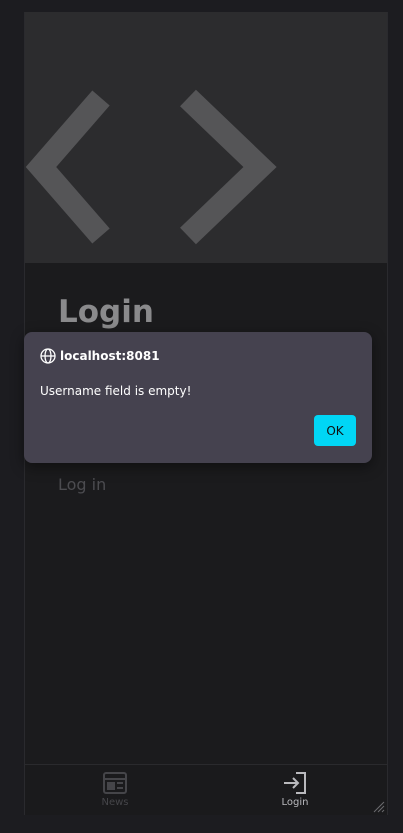 The image size is (403, 833). I want to click on nav-item-news: News, so click(115, 789).